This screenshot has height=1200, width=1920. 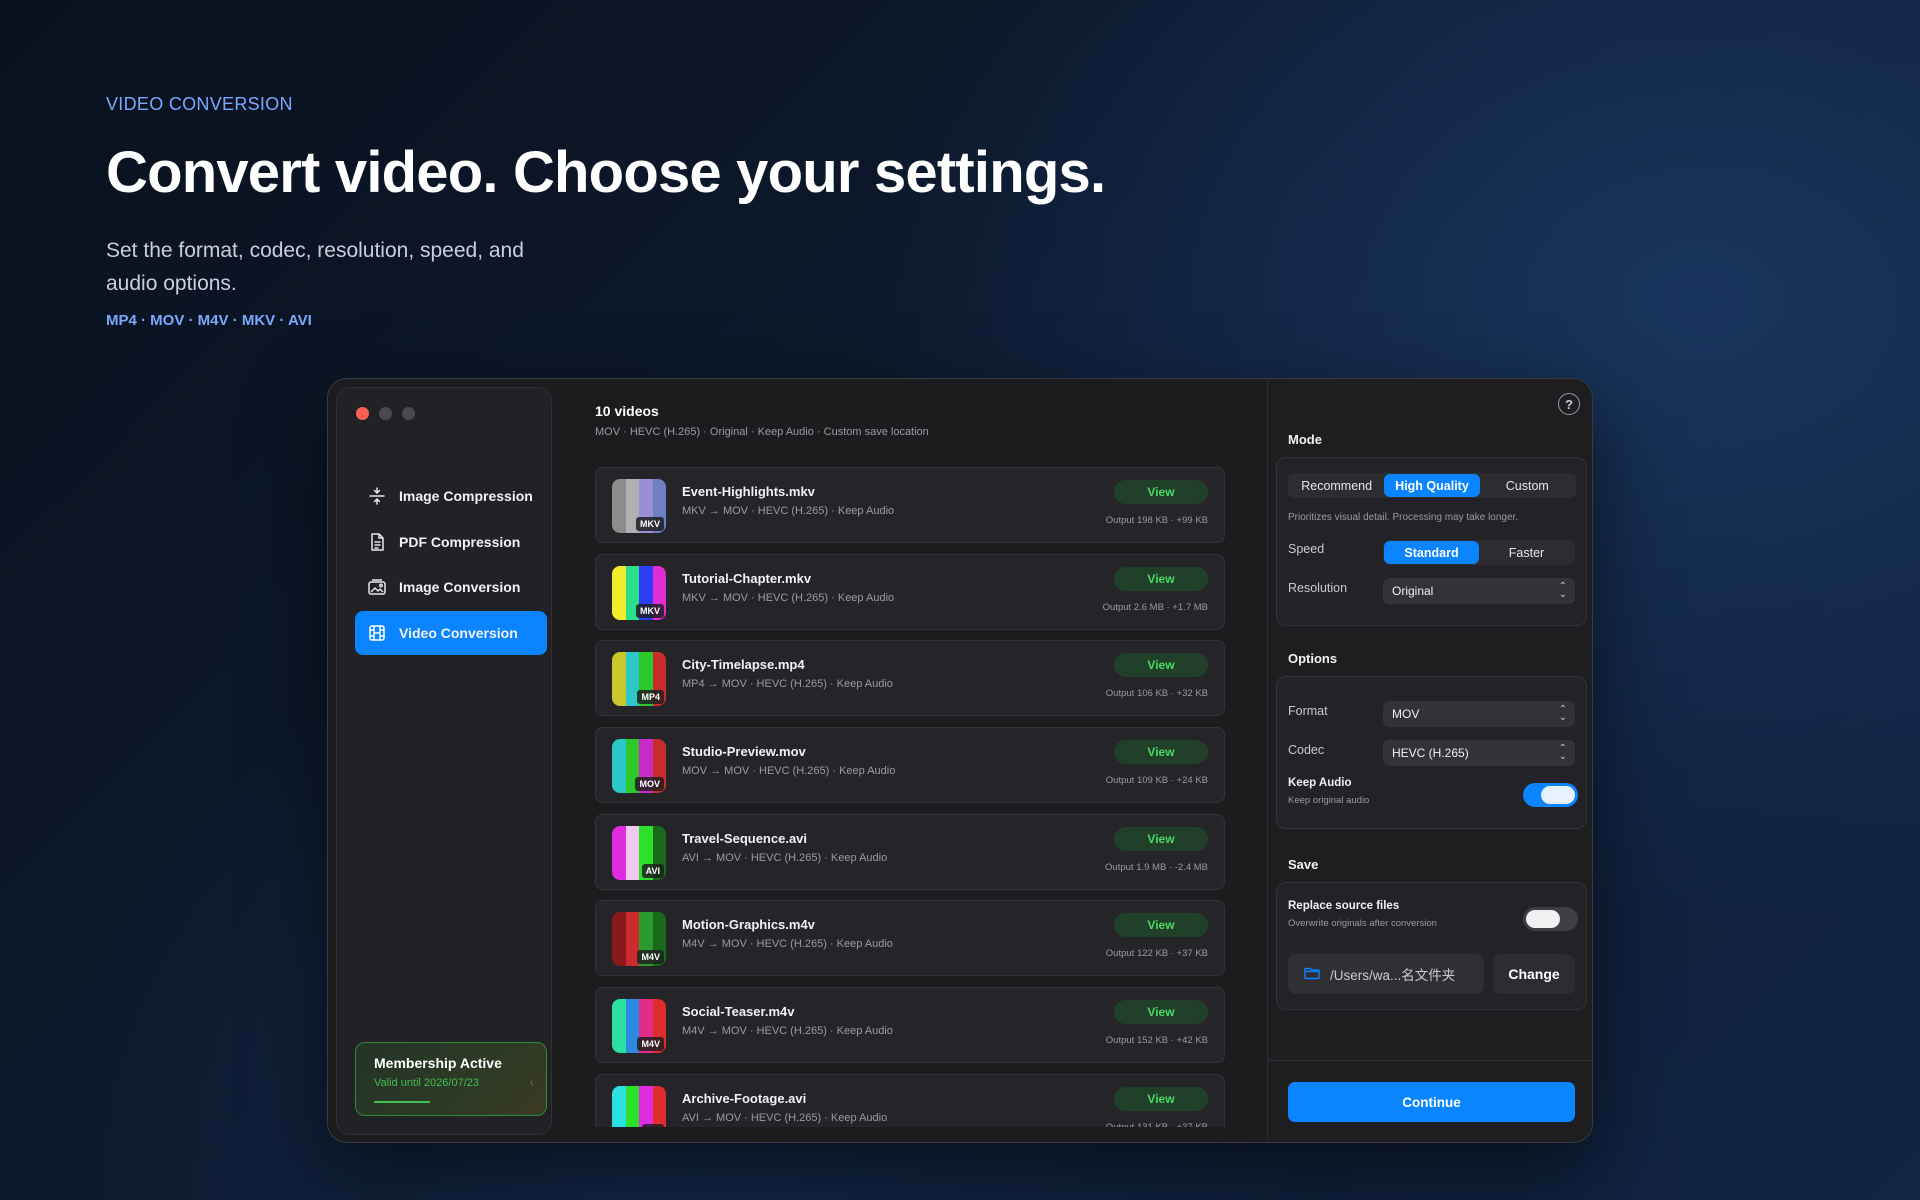 I want to click on file-name: Social-Teaser.m4v, so click(x=738, y=1012).